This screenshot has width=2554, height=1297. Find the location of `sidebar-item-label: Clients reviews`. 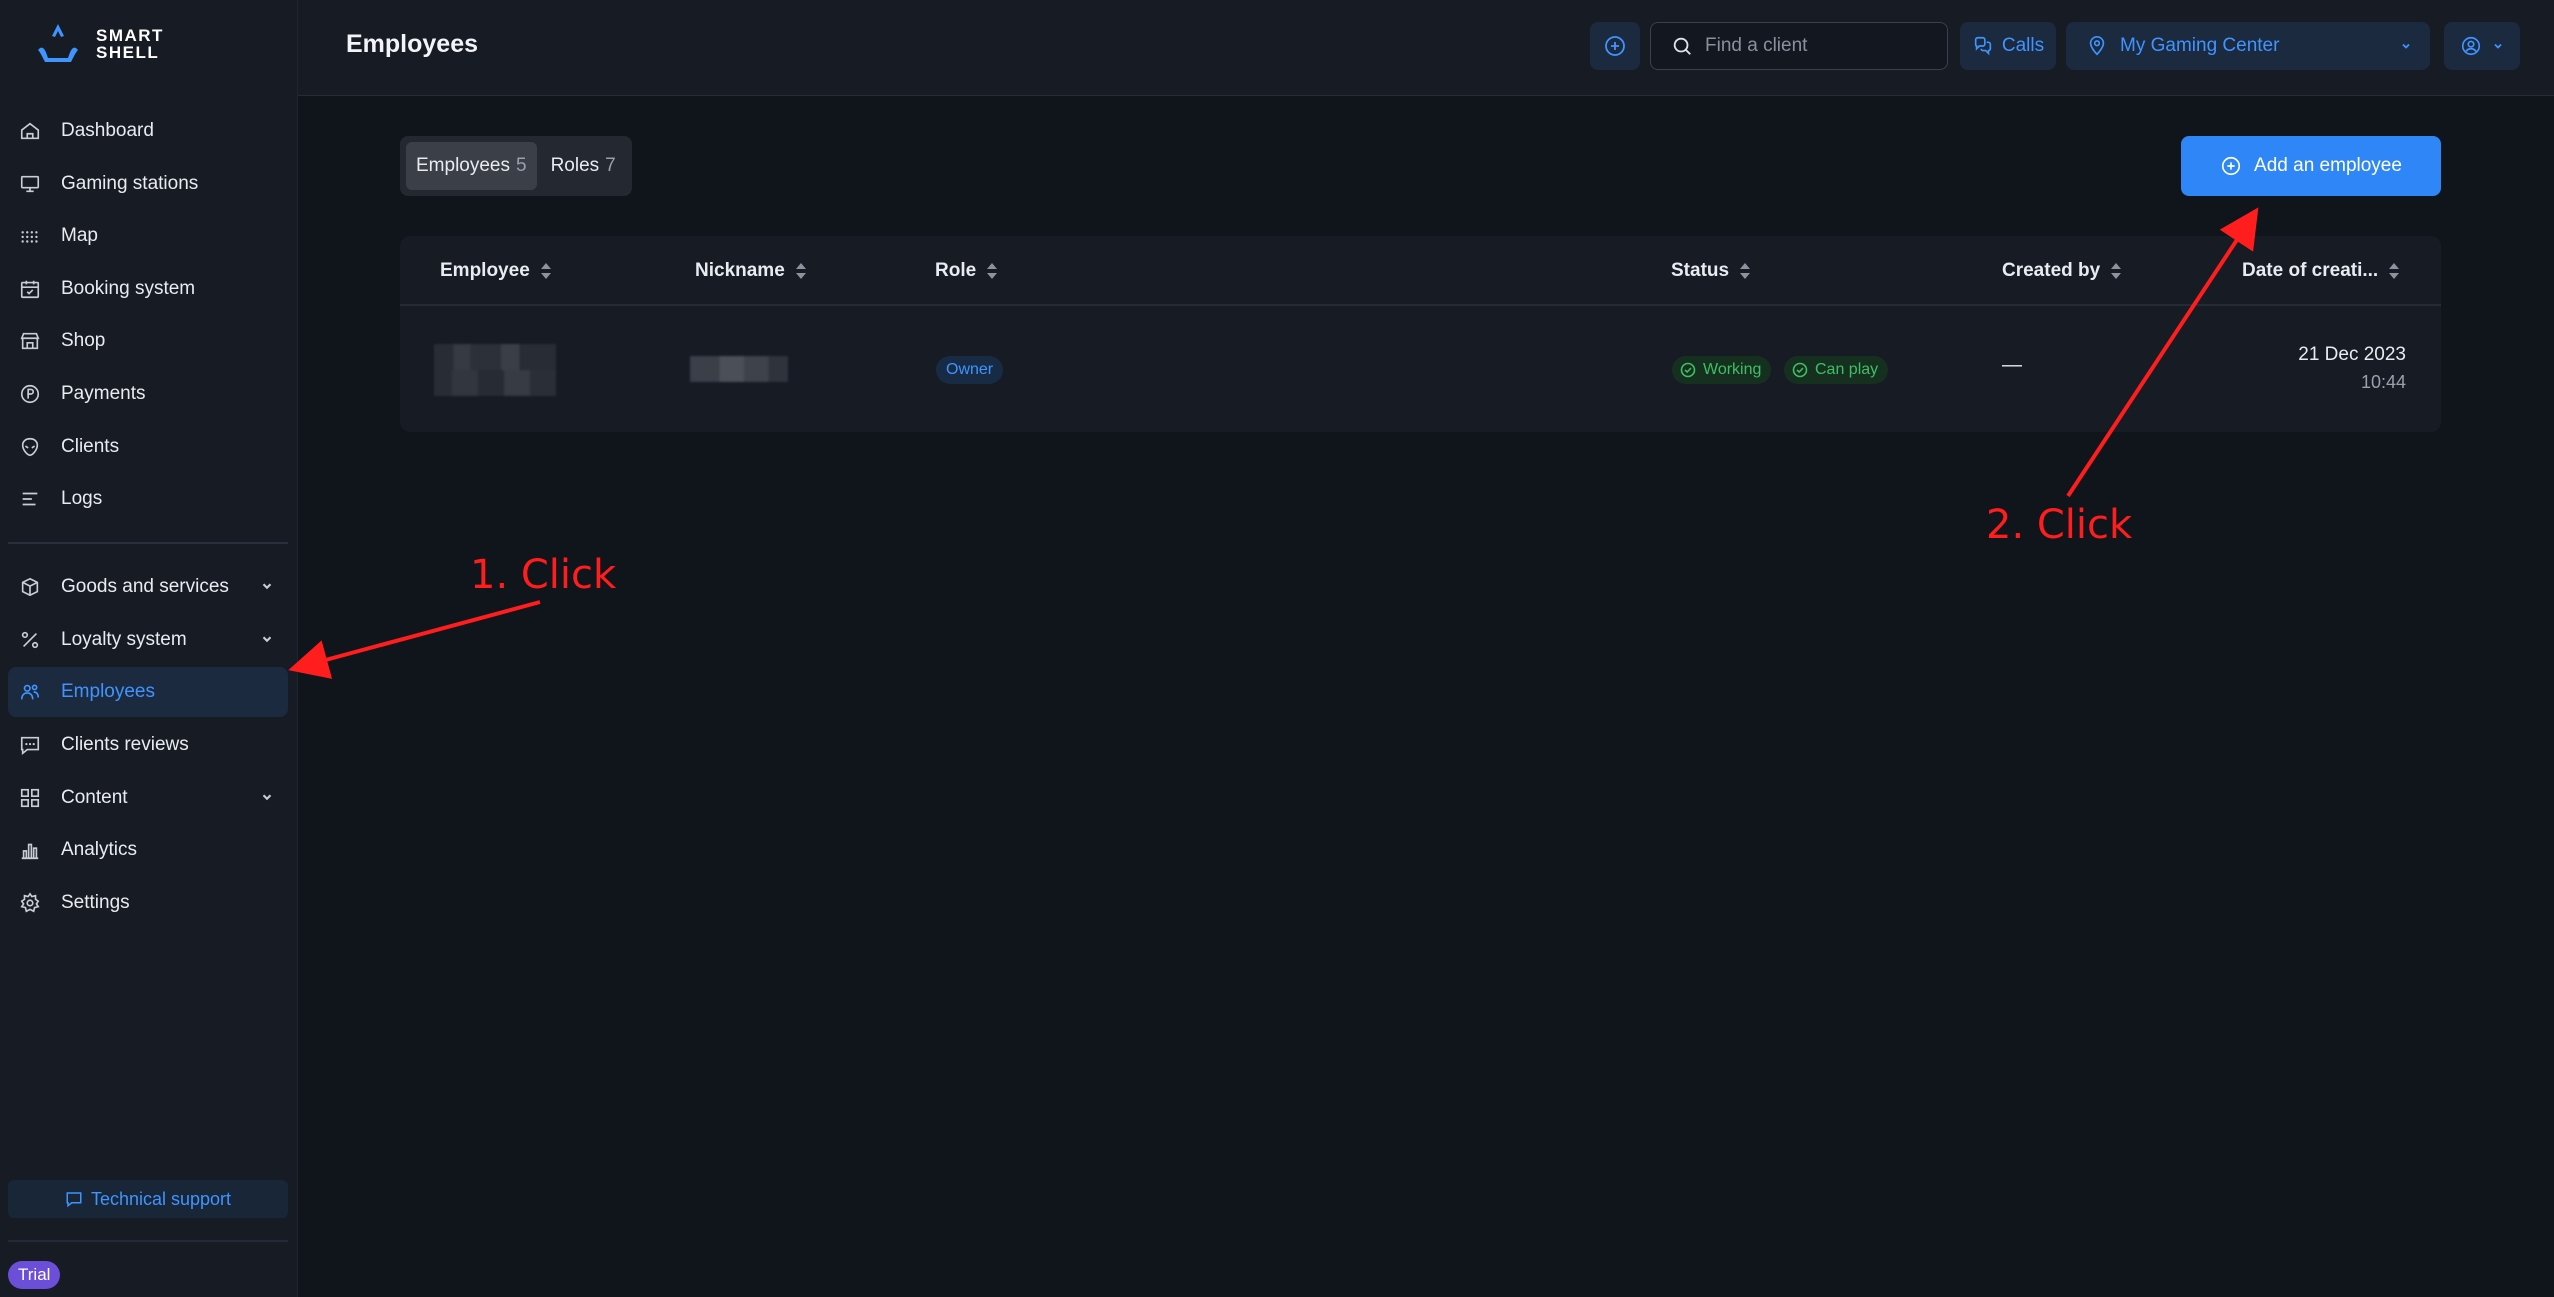

sidebar-item-label: Clients reviews is located at coordinates (125, 744).